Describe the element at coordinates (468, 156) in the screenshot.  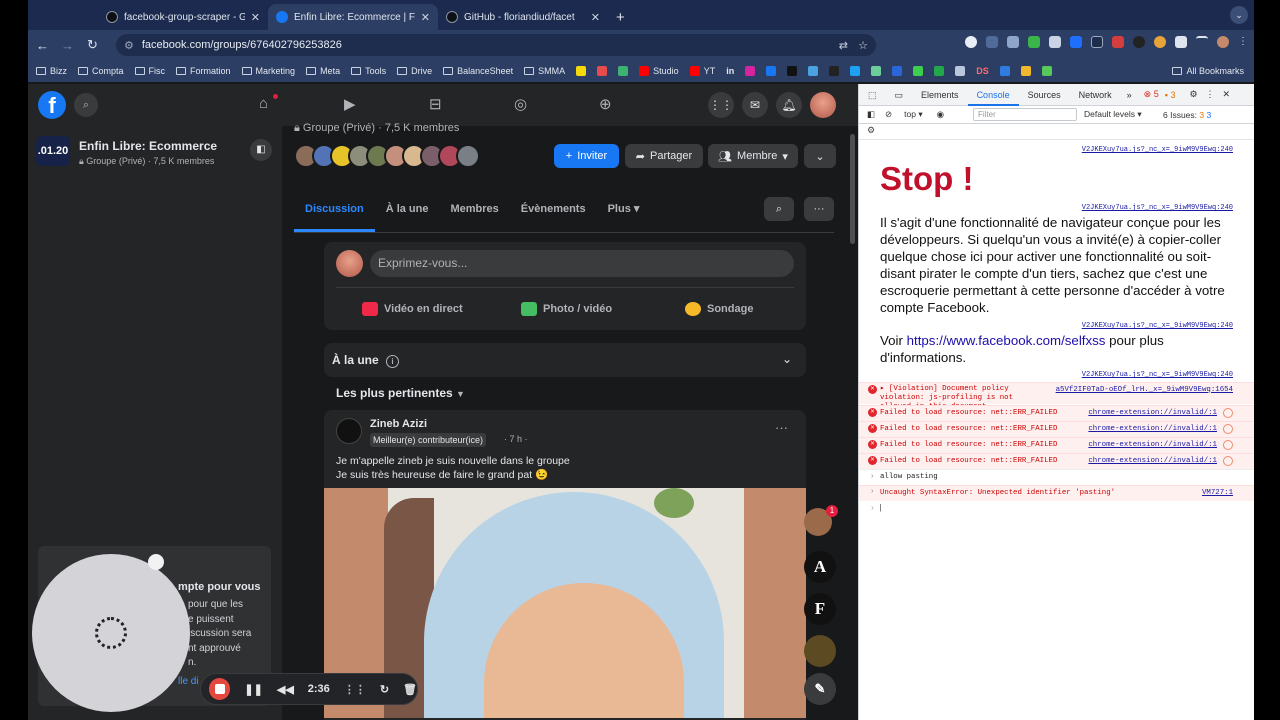
I see `member-avatar` at that location.